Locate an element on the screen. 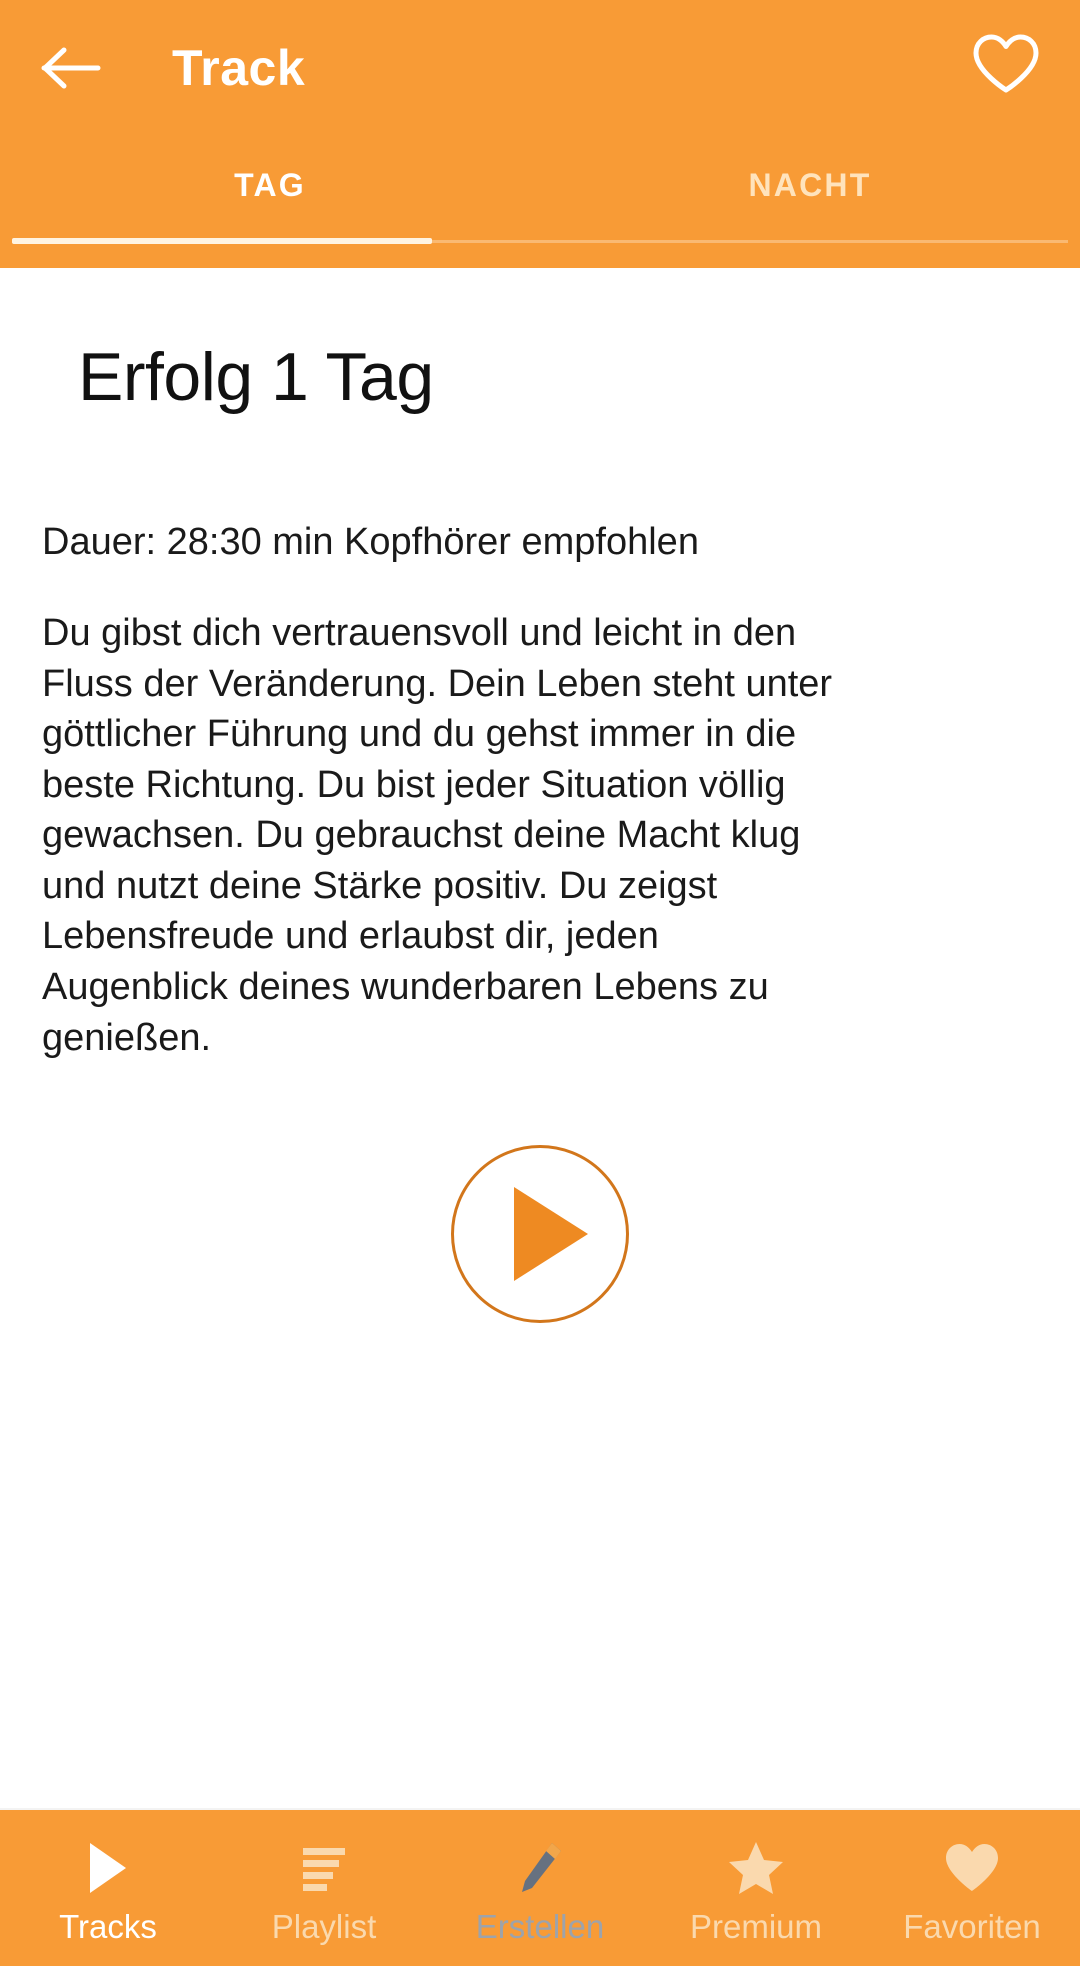 The height and width of the screenshot is (1966, 1080). tab-nacht: NACHT is located at coordinates (810, 185).